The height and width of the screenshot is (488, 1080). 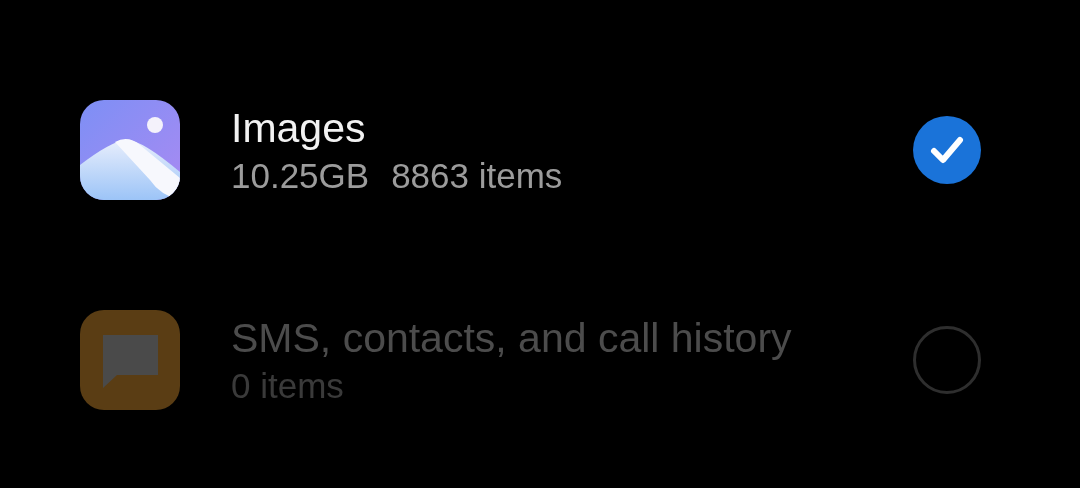 I want to click on item-title: SMS, contacts, and call history, so click(x=512, y=338).